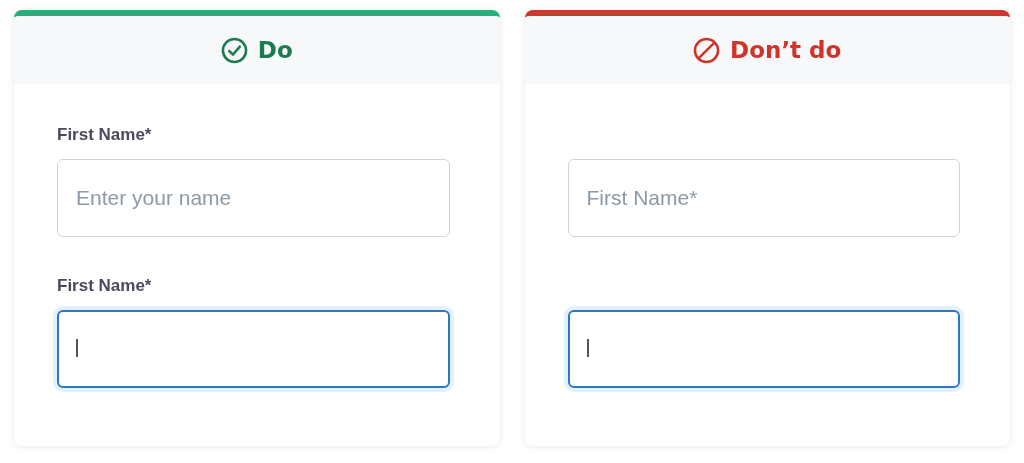 The height and width of the screenshot is (463, 1024). What do you see at coordinates (234, 50) in the screenshot?
I see `check-circle-icon` at bounding box center [234, 50].